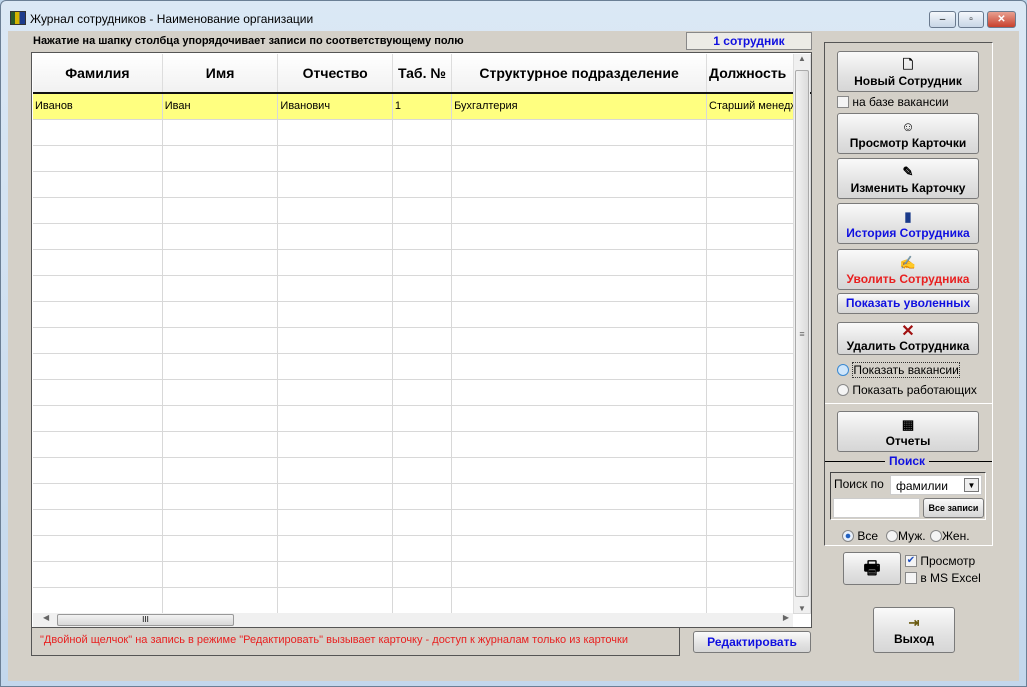 The height and width of the screenshot is (687, 1027). What do you see at coordinates (943, 577) in the screenshot?
I see `excel-checkbox: в MS Excel` at bounding box center [943, 577].